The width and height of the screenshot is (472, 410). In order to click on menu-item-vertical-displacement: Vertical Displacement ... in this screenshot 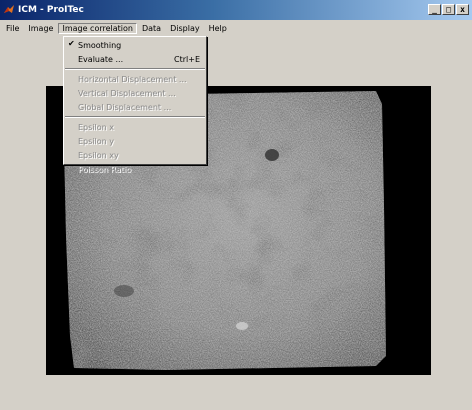, I will do `click(135, 93)`.